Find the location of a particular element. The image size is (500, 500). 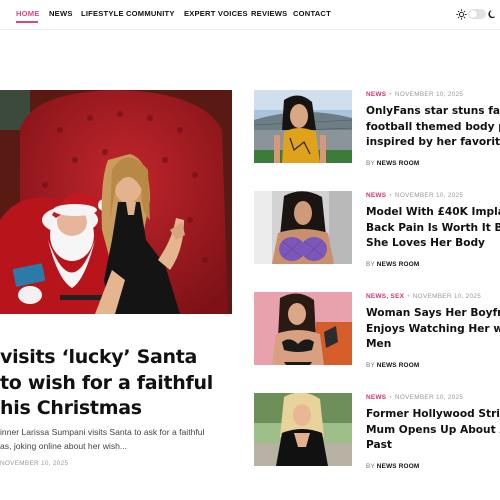

article-meta: NEWS, SEX • NOVEMBER 10, 2025 is located at coordinates (423, 296).